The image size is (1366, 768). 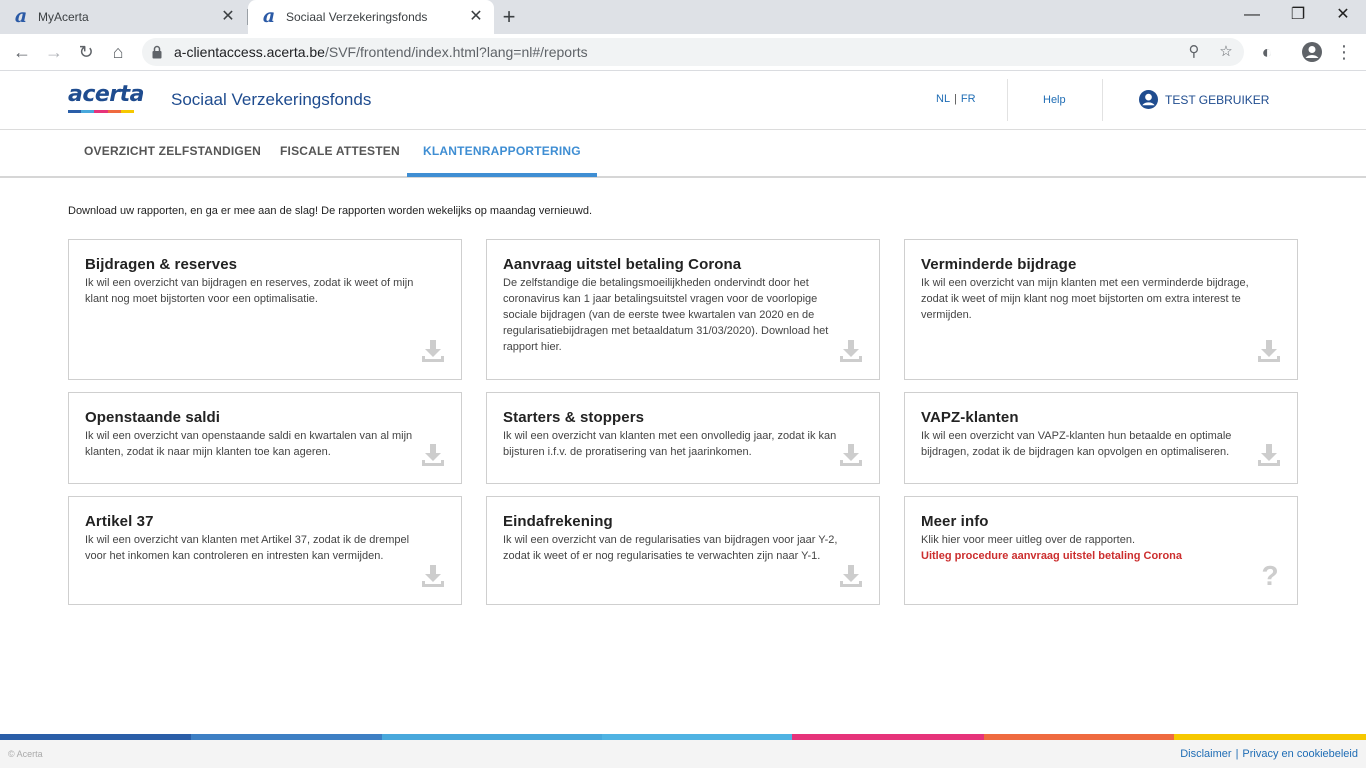 I want to click on card-title: VAPZ-klanten, so click(x=970, y=417).